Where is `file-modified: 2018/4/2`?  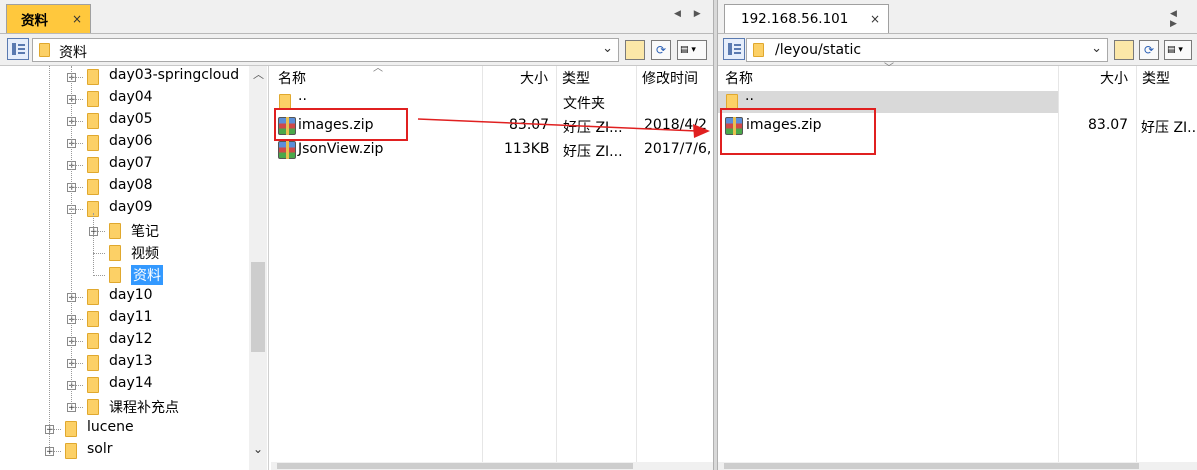
file-modified: 2018/4/2 is located at coordinates (675, 125).